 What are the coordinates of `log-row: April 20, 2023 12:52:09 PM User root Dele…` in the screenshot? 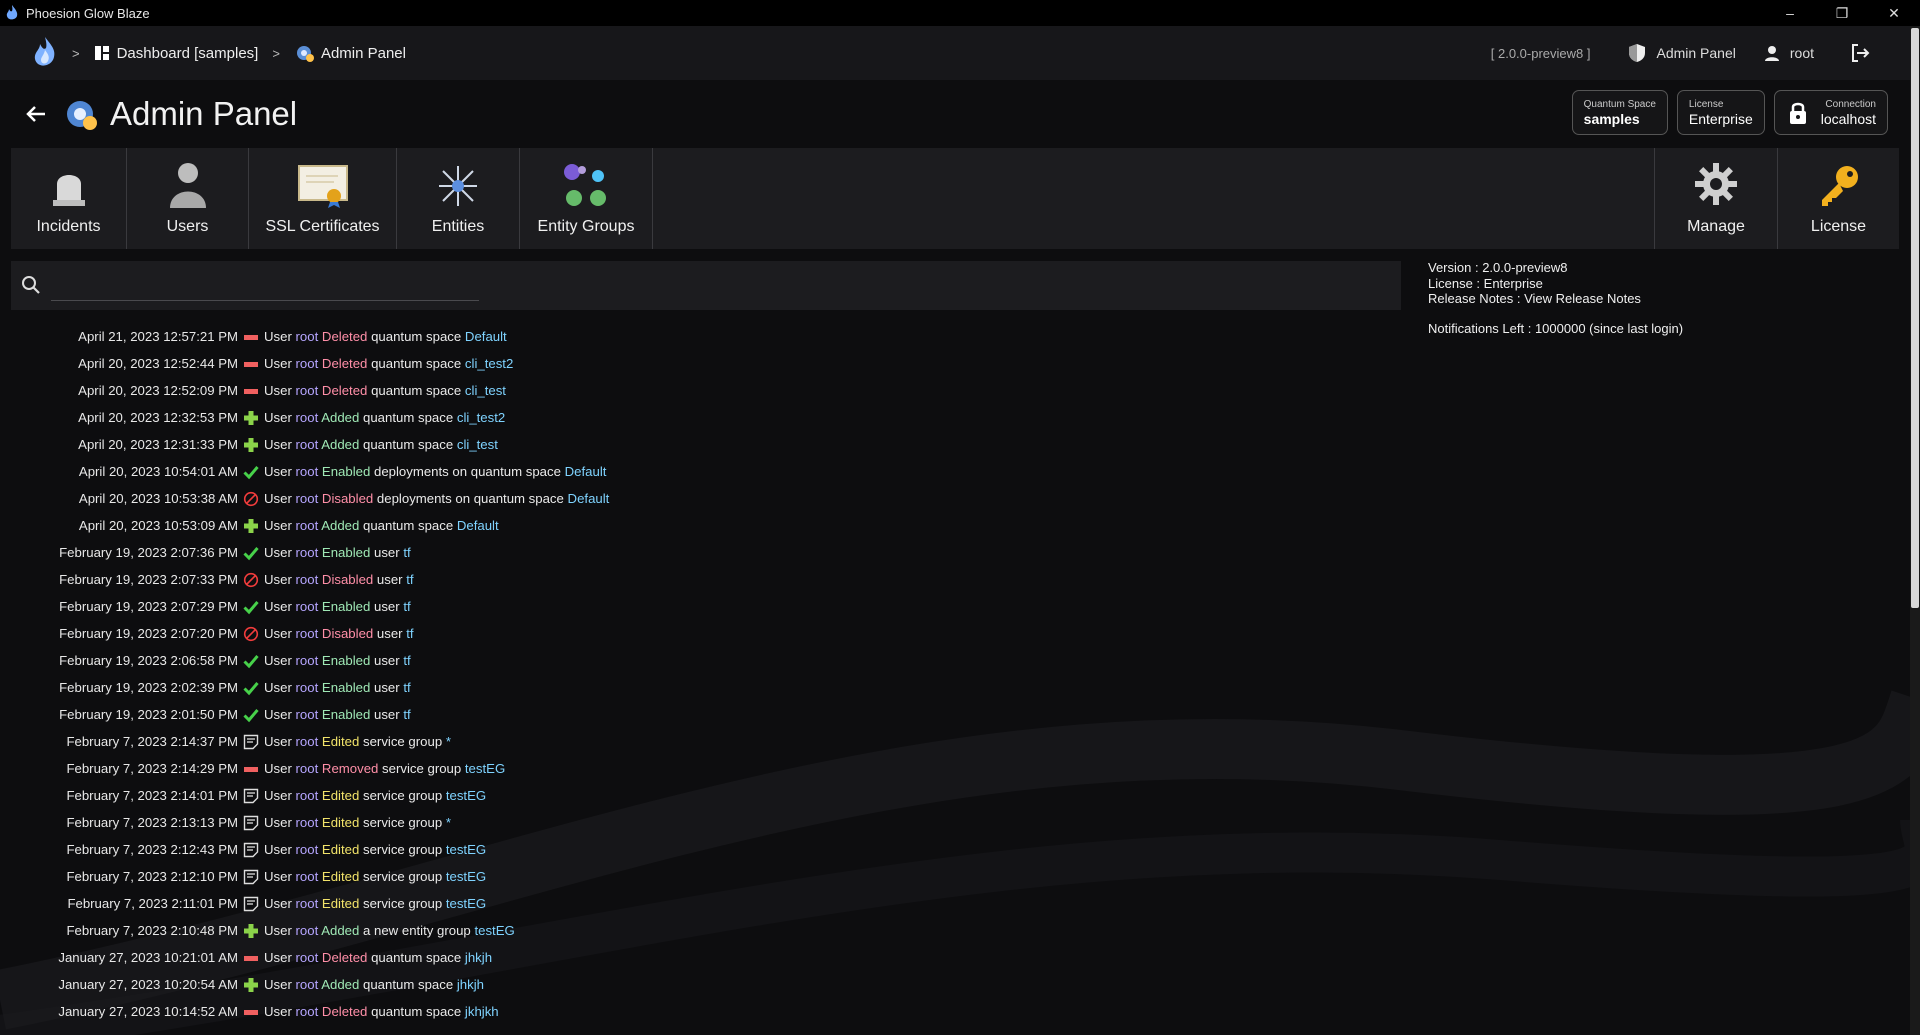 It's located at (700, 390).